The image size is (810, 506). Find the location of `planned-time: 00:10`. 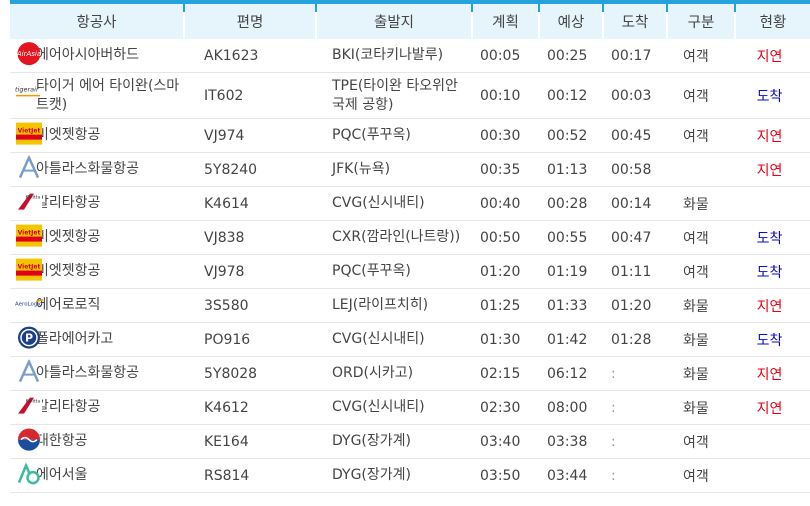

planned-time: 00:10 is located at coordinates (505, 95).